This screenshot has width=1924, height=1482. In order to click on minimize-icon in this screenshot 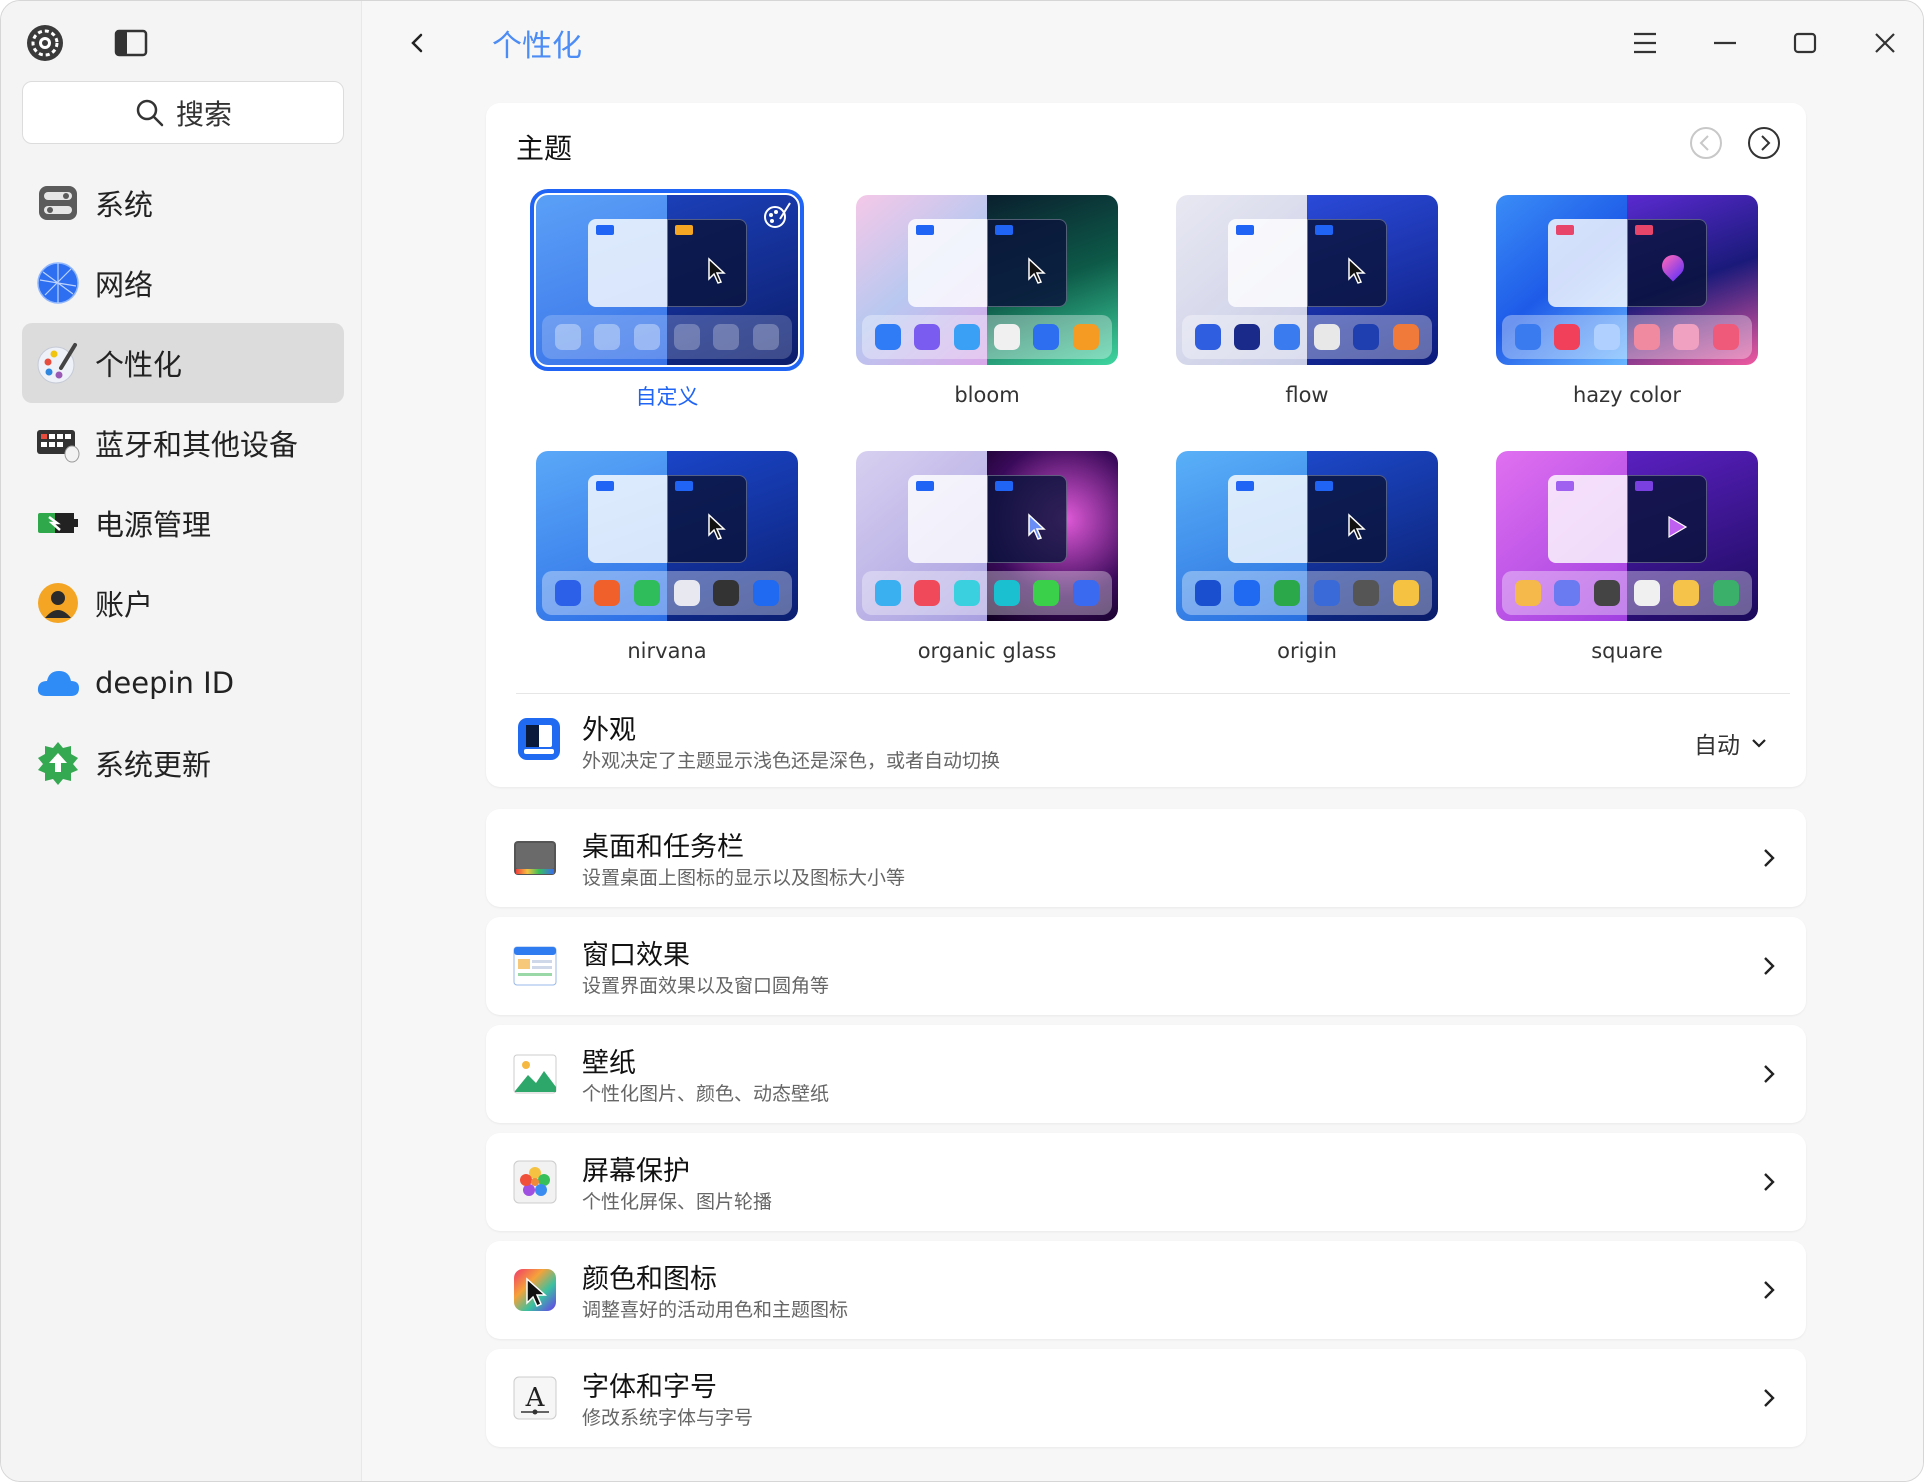, I will do `click(1725, 43)`.